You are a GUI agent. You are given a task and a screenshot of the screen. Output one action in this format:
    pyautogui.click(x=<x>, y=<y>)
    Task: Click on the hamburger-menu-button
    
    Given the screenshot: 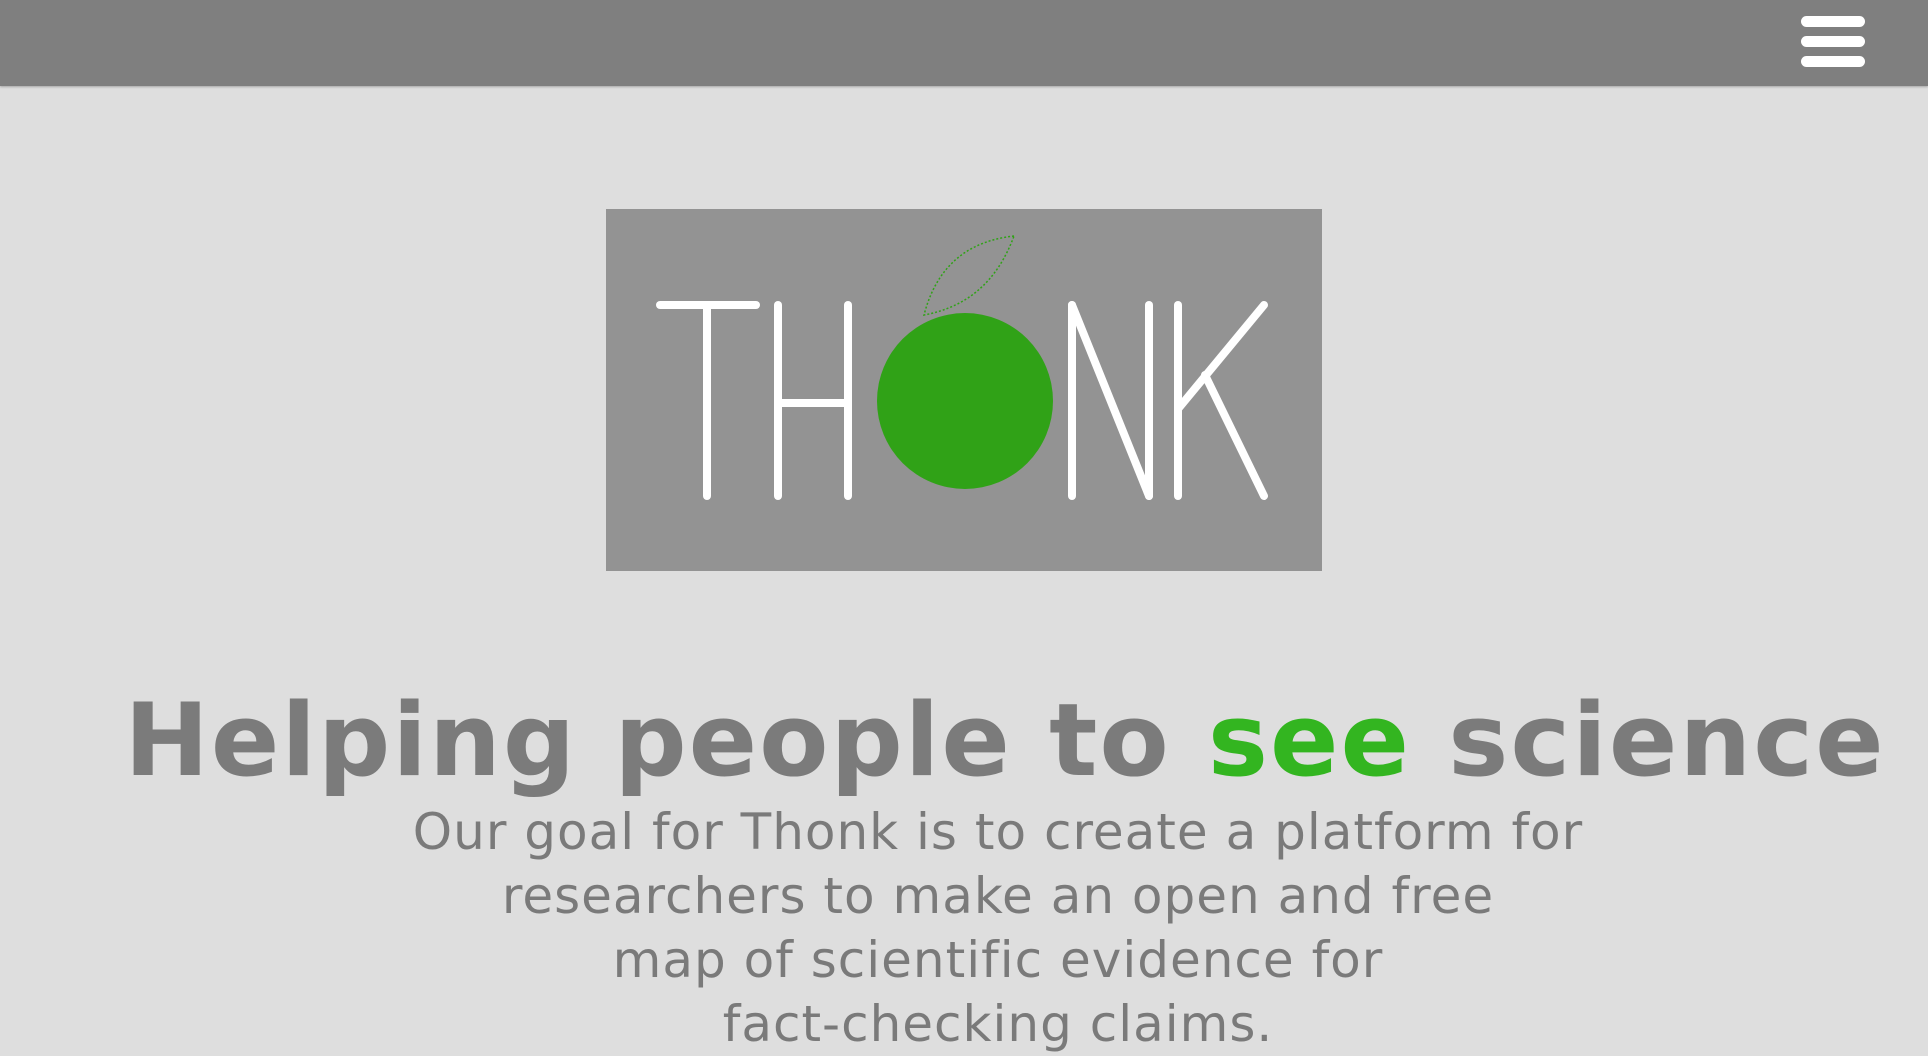 What is the action you would take?
    pyautogui.click(x=1828, y=42)
    